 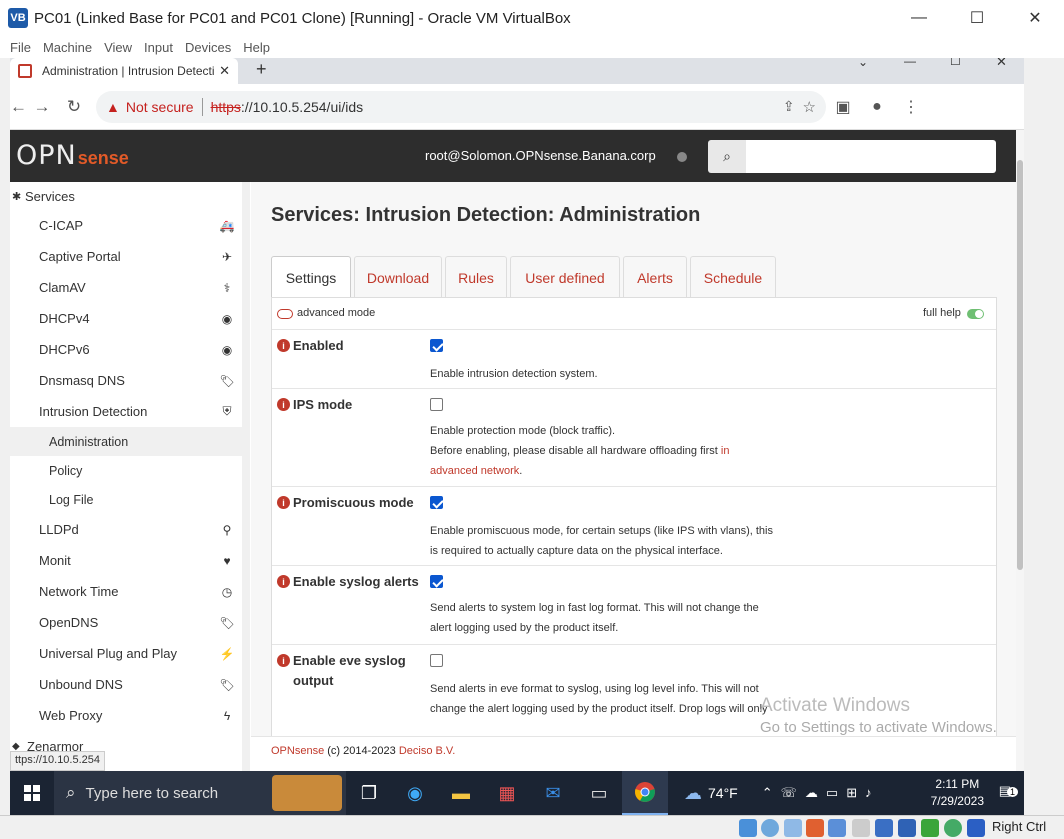 I want to click on sidebar-item-dhcpv6: DHCPv6 ◉, so click(x=126, y=349).